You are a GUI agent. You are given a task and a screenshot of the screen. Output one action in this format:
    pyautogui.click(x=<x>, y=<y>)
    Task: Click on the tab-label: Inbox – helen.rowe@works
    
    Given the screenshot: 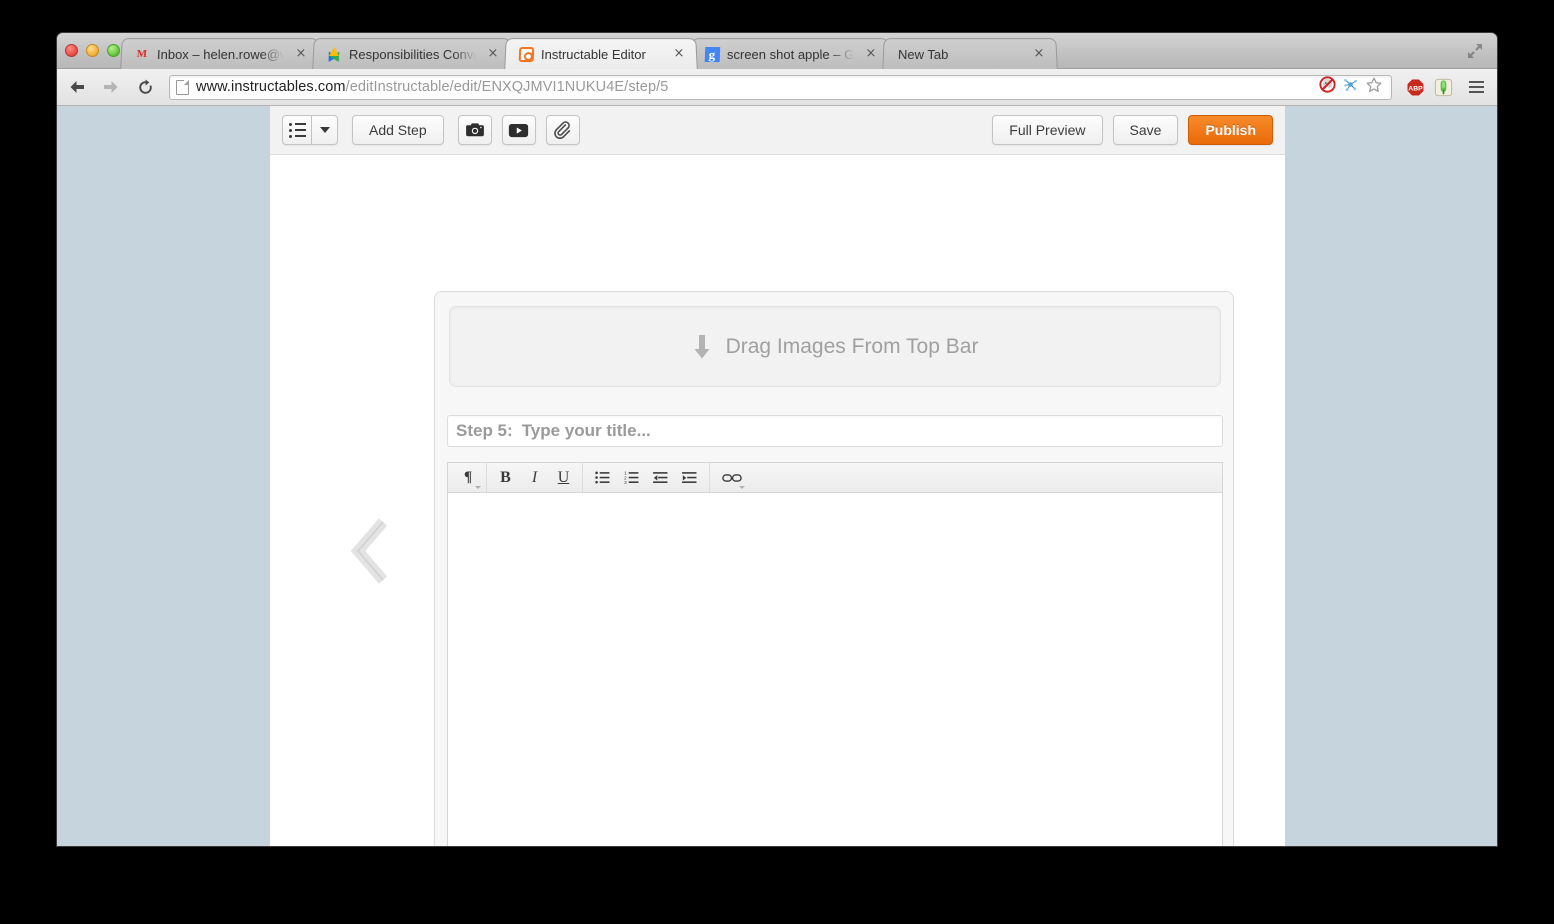 What is the action you would take?
    pyautogui.click(x=220, y=54)
    